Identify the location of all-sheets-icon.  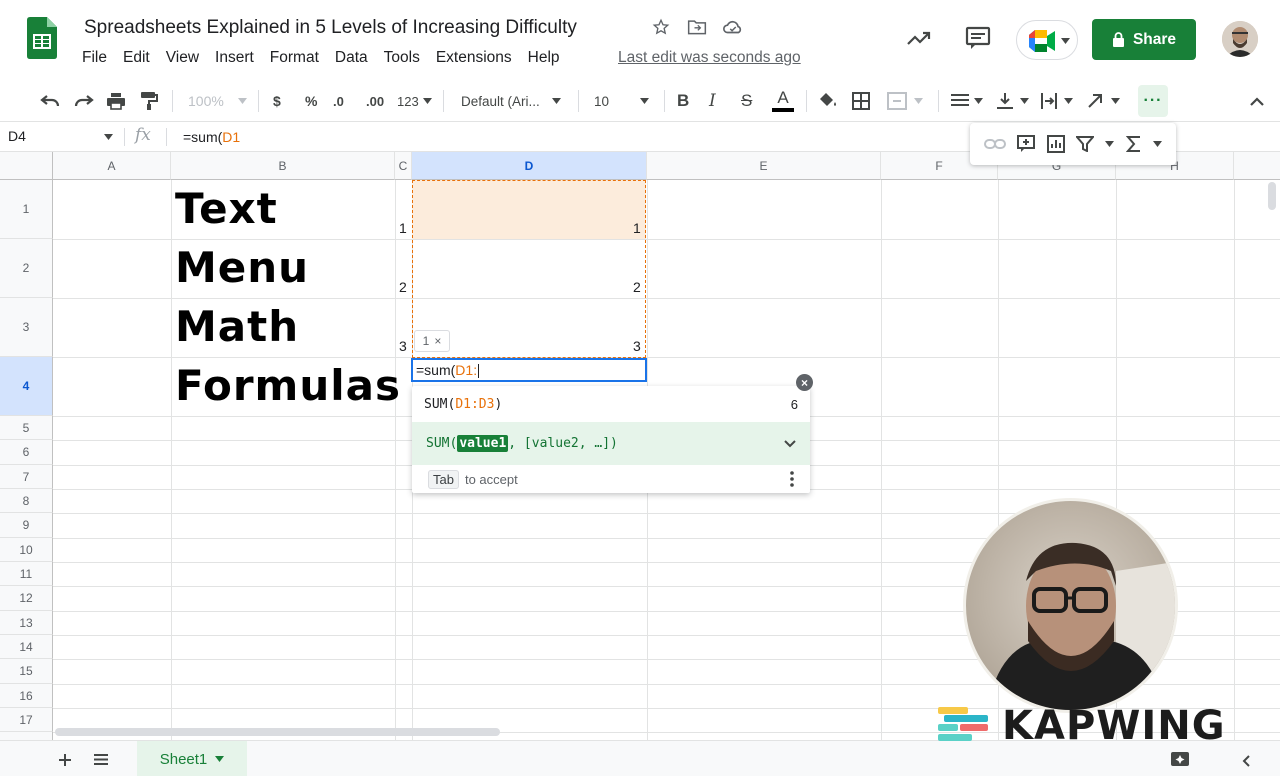
(101, 759).